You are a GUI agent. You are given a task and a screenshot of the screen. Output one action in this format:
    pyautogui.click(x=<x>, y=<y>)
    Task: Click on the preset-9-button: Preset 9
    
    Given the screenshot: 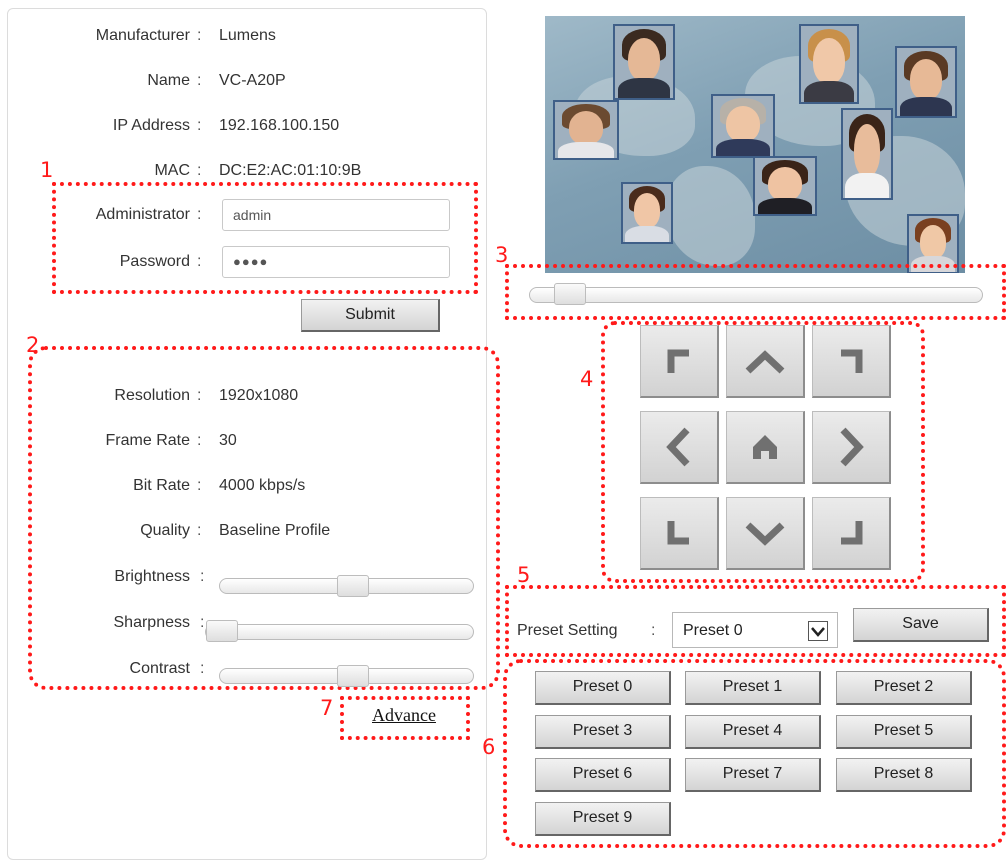 What is the action you would take?
    pyautogui.click(x=603, y=819)
    